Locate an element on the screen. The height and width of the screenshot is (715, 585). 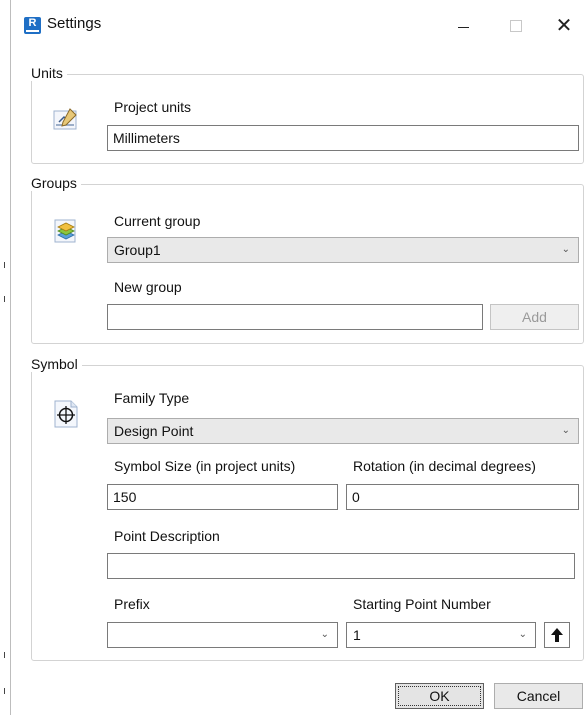
crosshair-icon is located at coordinates (66, 414).